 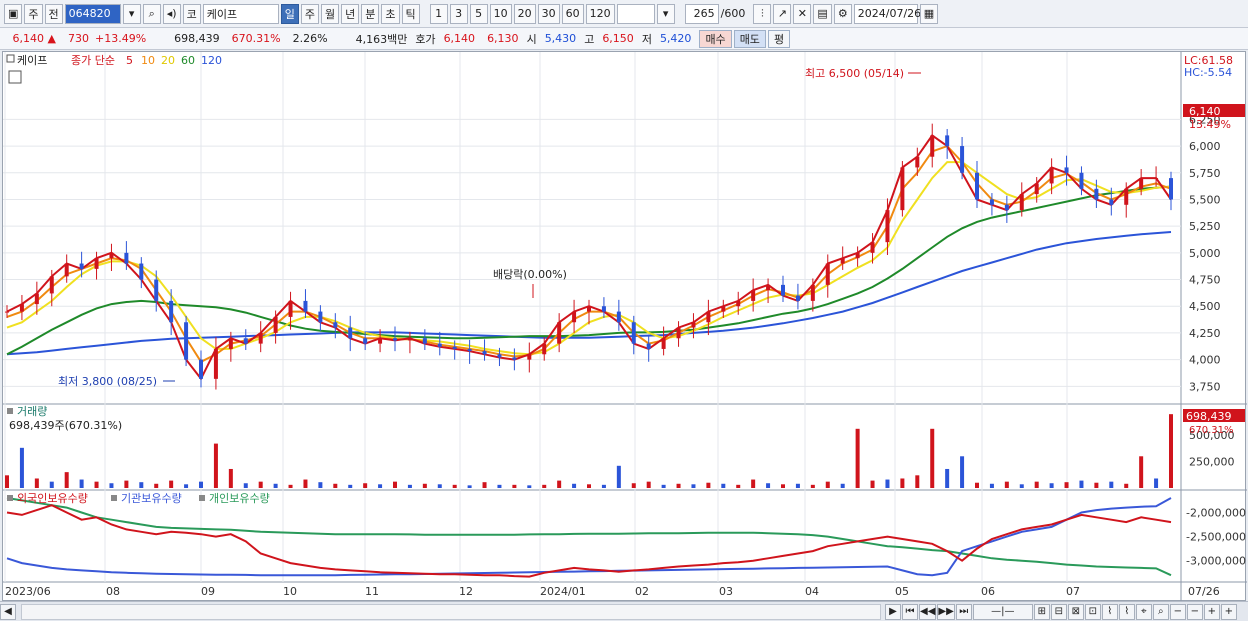 What do you see at coordinates (1211, 611) in the screenshot?
I see `plus-icon: +` at bounding box center [1211, 611].